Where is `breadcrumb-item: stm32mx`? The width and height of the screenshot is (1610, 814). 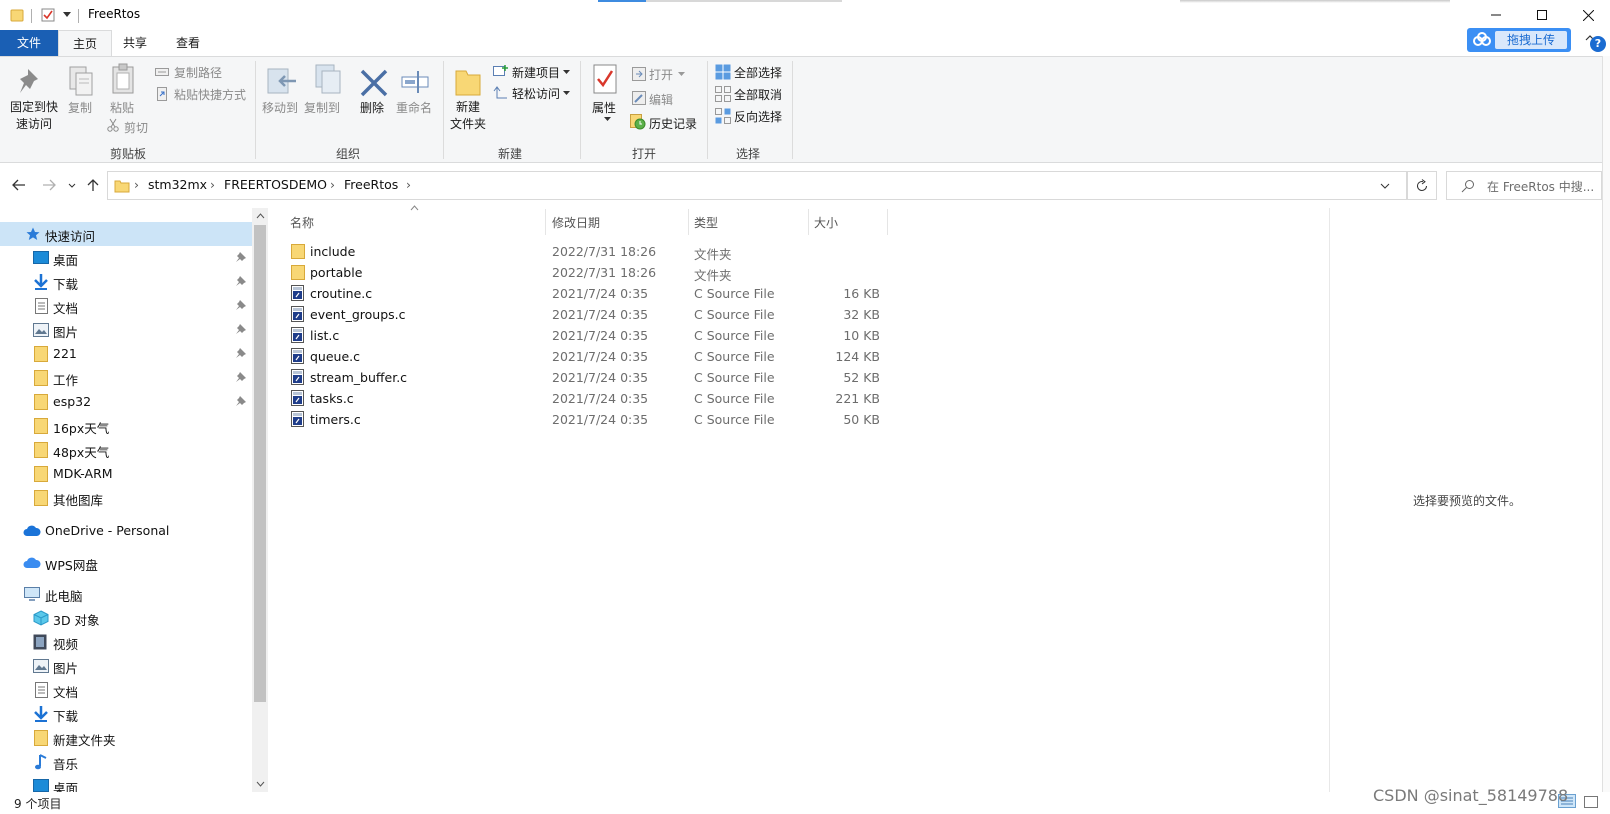 breadcrumb-item: stm32mx is located at coordinates (177, 184).